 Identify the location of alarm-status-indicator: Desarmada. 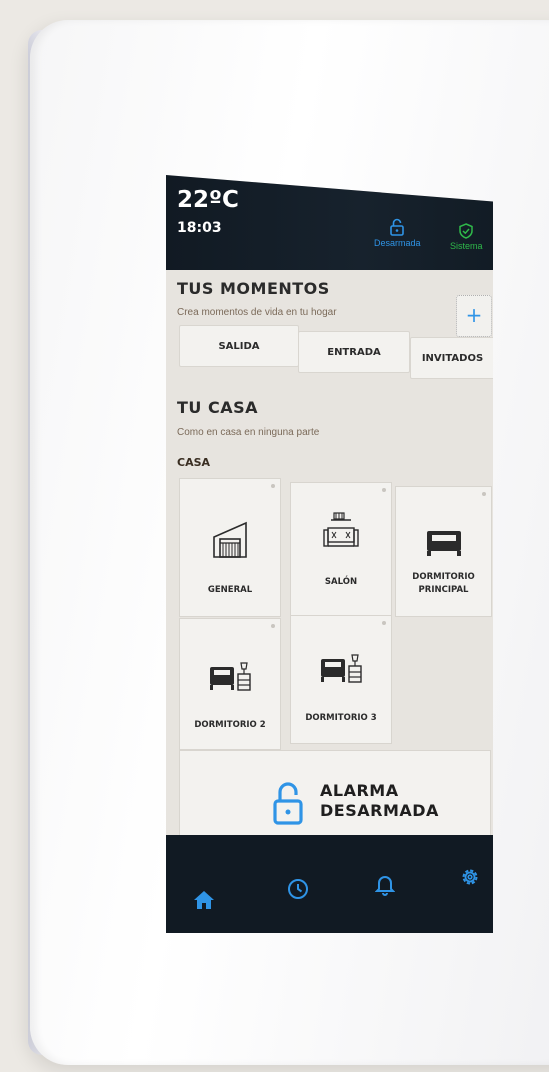
(397, 233).